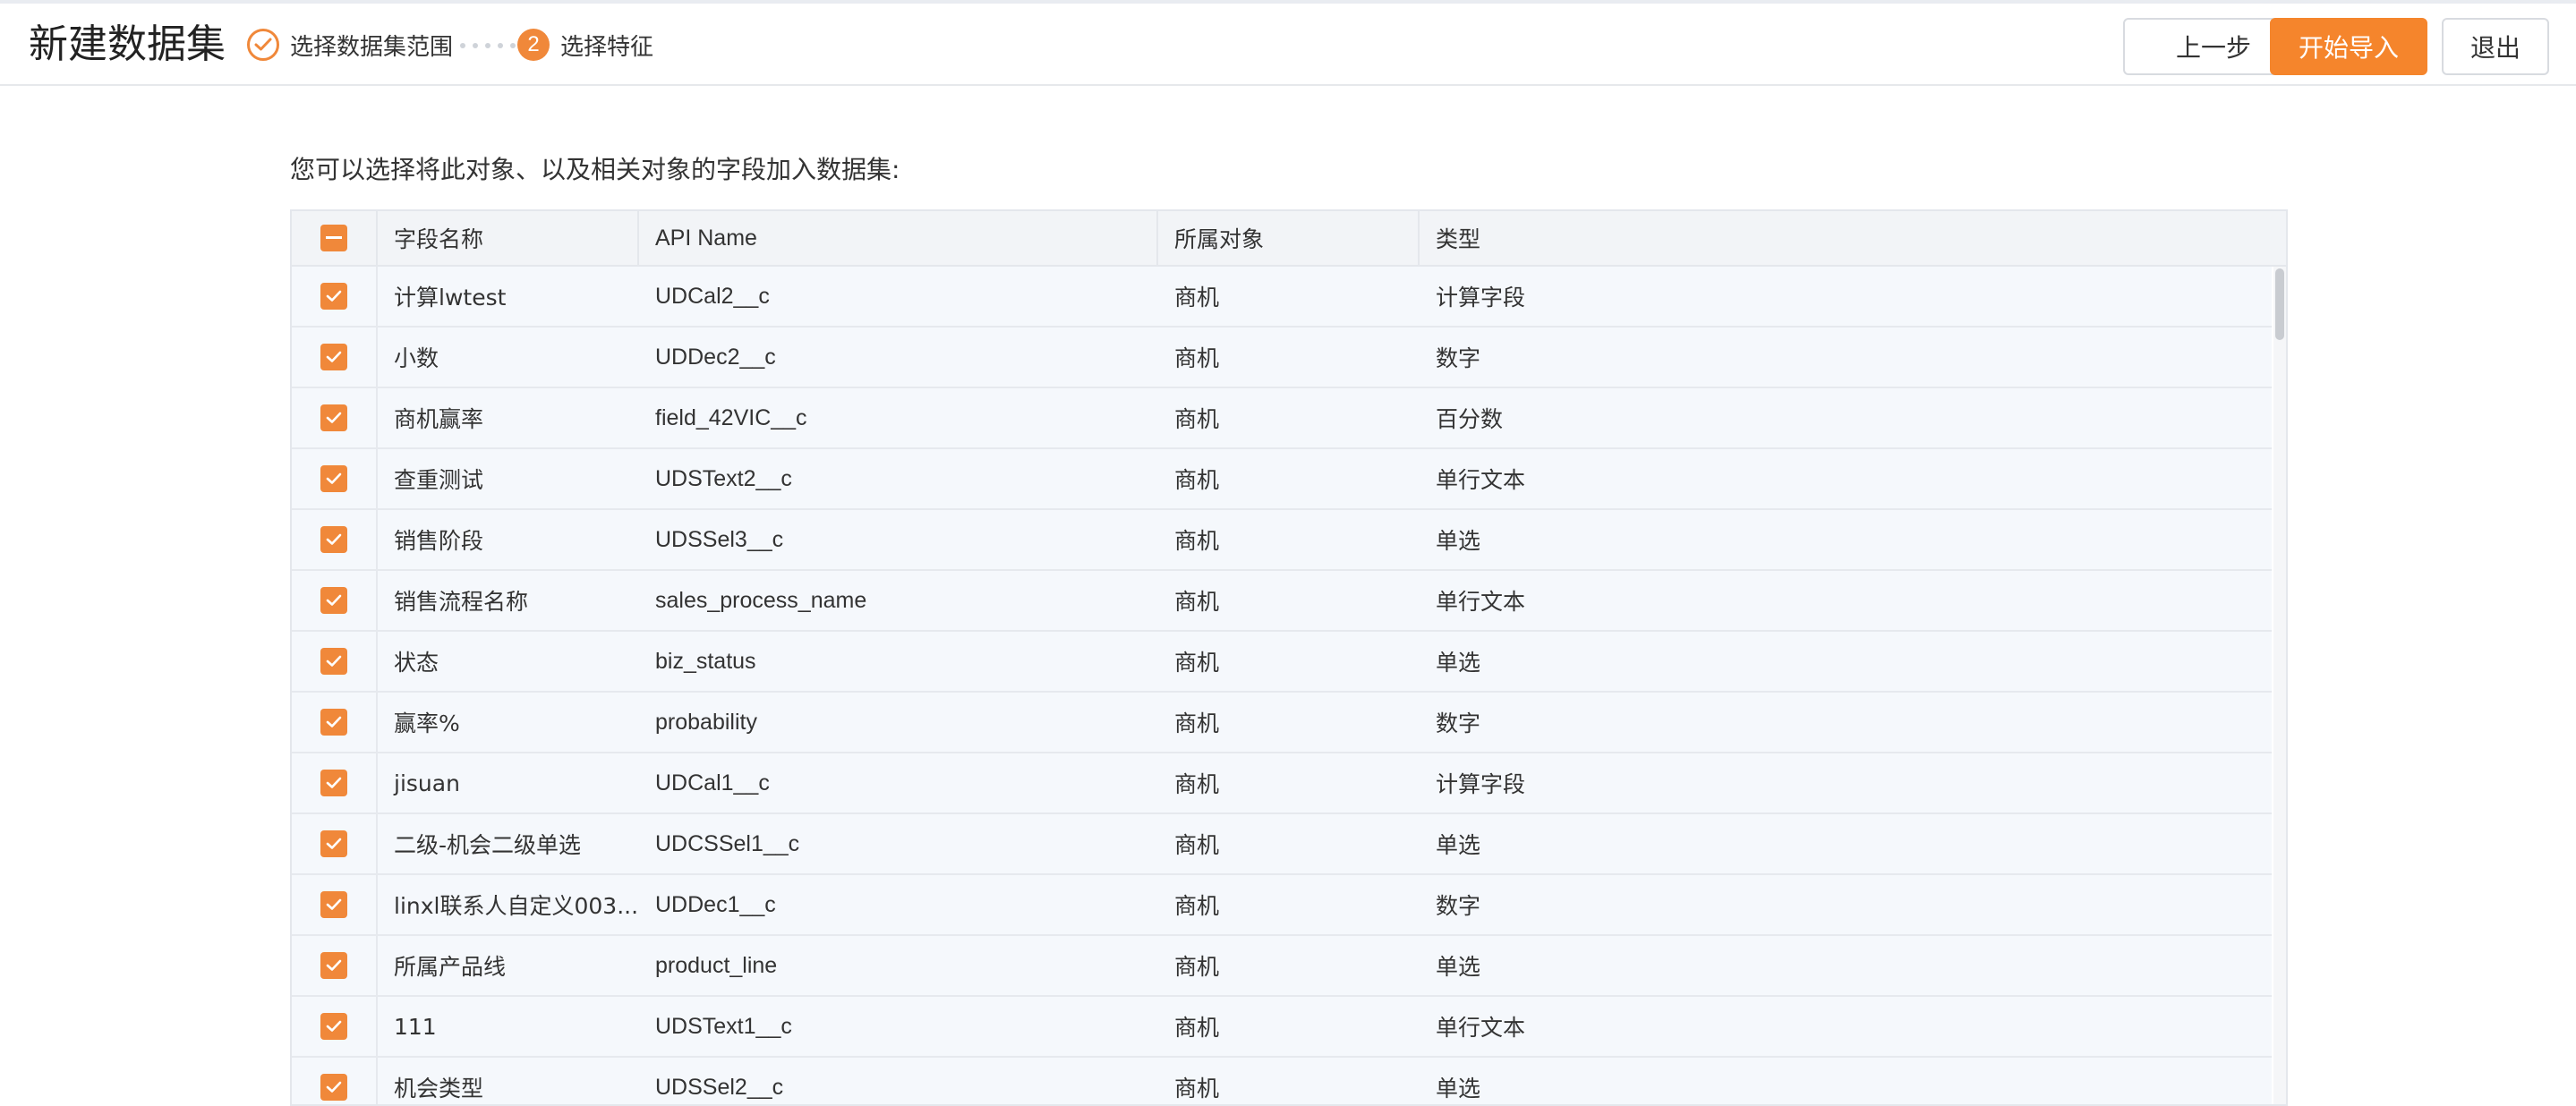 The width and height of the screenshot is (2576, 1106). What do you see at coordinates (1282, 844) in the screenshot?
I see `table-row: 二级-机会二级单选 UDCSSel1__c 商机 单选` at bounding box center [1282, 844].